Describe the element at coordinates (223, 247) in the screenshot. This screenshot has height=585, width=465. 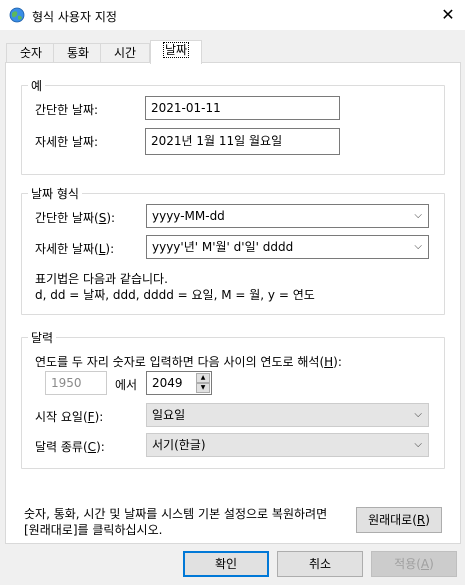
I see `long-date-value: yyyy'년' M'월' d'일' dddd` at that location.